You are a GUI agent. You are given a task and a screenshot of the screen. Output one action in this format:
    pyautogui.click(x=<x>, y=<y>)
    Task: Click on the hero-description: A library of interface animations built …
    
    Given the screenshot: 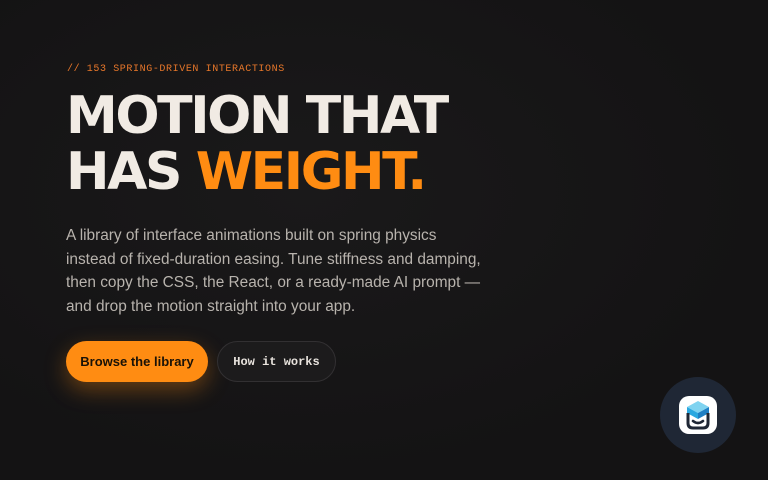 What is the action you would take?
    pyautogui.click(x=273, y=271)
    